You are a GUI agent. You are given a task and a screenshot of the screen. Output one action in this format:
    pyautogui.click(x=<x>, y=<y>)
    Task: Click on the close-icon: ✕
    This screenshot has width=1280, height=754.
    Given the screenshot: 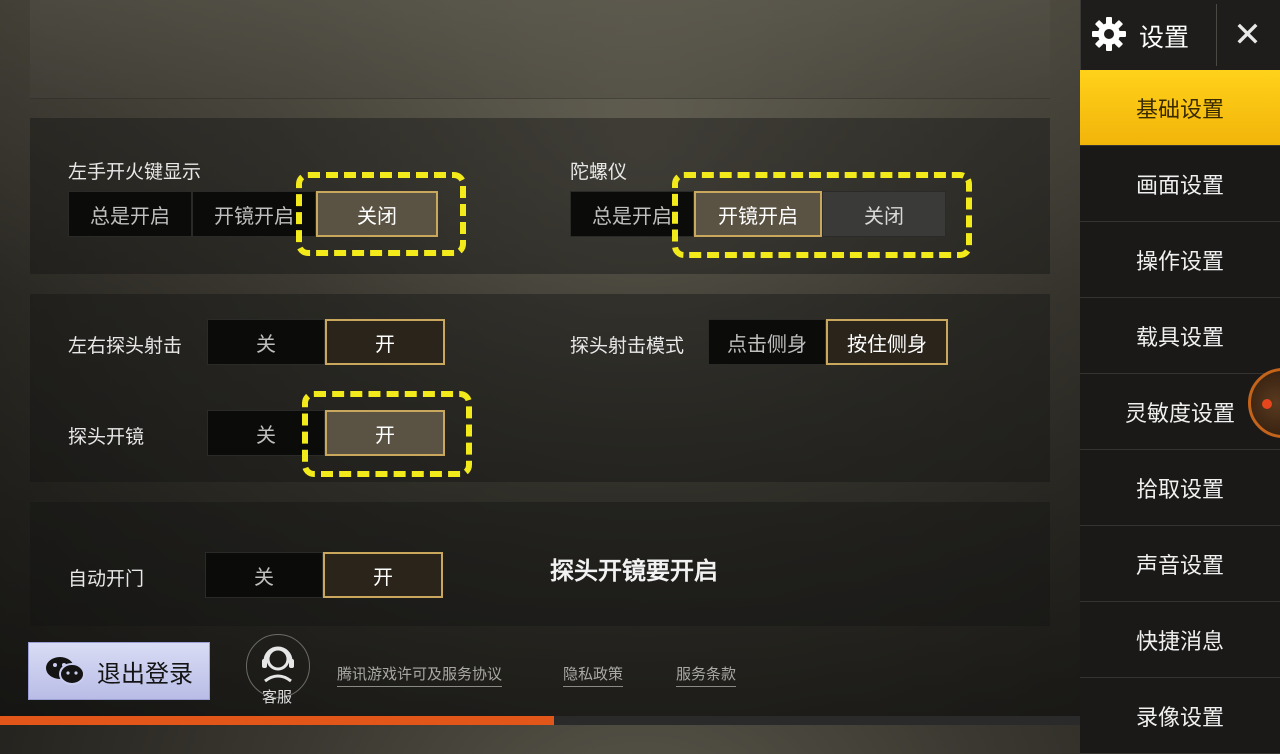 What is the action you would take?
    pyautogui.click(x=1247, y=35)
    